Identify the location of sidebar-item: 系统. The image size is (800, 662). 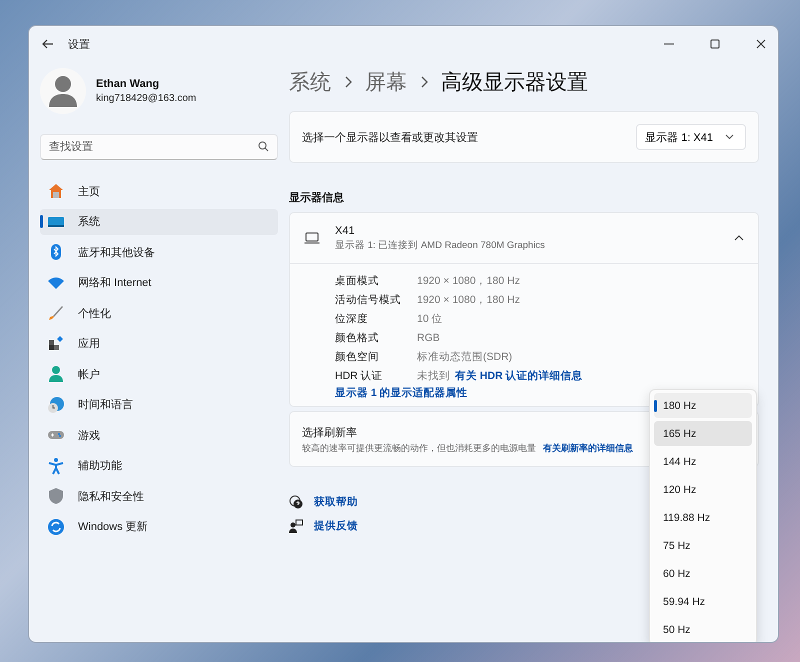
(159, 221).